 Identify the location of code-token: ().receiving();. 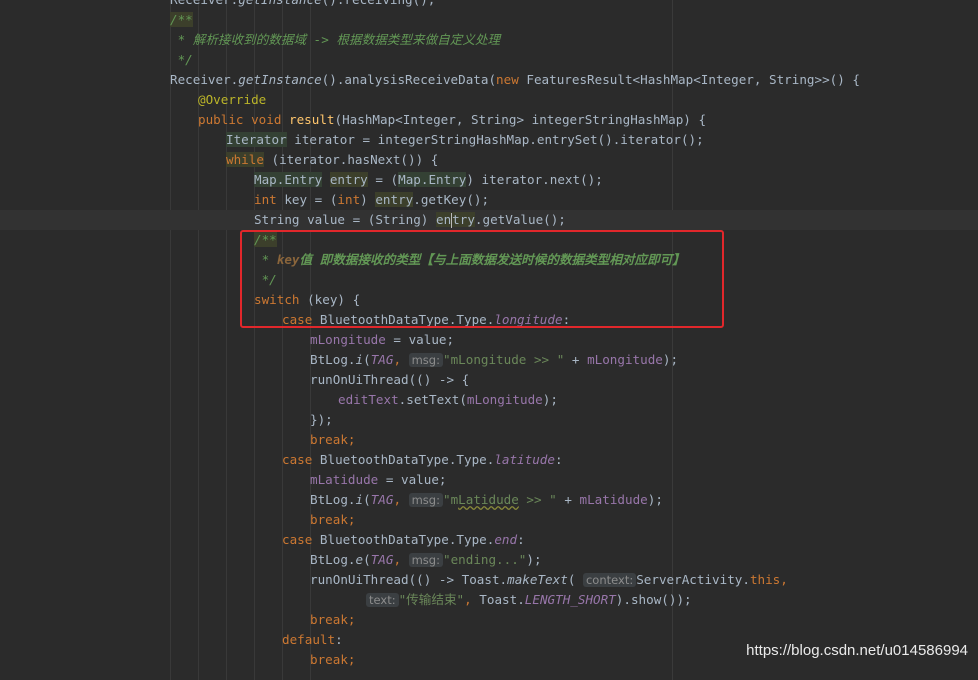
(379, 3).